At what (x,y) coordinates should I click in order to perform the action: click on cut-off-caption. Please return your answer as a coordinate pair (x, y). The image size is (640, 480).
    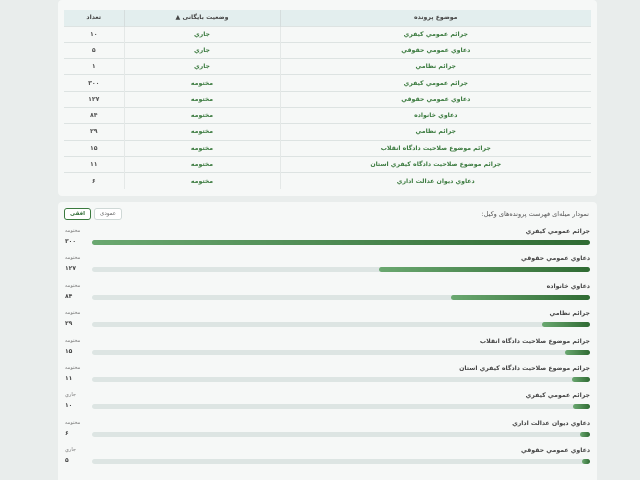
    Looking at the image, I should click on (328, 2).